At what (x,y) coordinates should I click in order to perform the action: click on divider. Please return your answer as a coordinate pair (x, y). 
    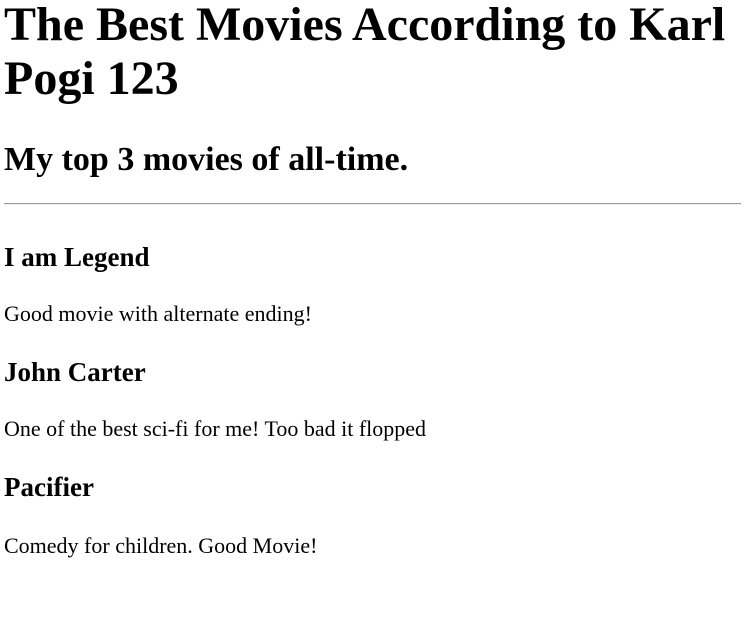
    Looking at the image, I should click on (372, 204).